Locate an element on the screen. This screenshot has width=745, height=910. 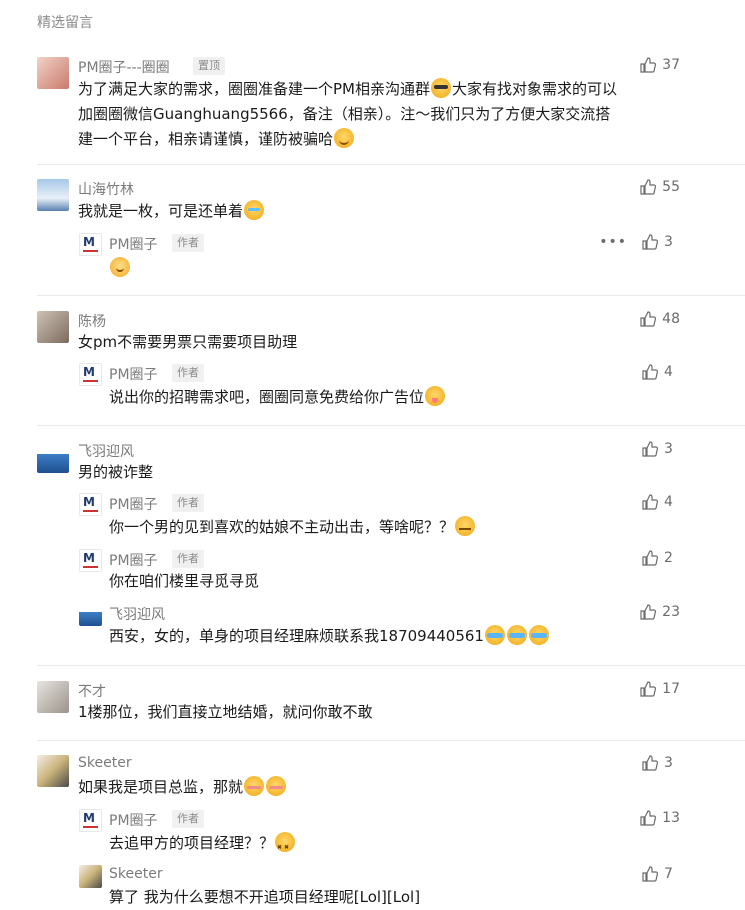
comment-text-content: 我就是一枚，可是还单着 is located at coordinates (161, 211).